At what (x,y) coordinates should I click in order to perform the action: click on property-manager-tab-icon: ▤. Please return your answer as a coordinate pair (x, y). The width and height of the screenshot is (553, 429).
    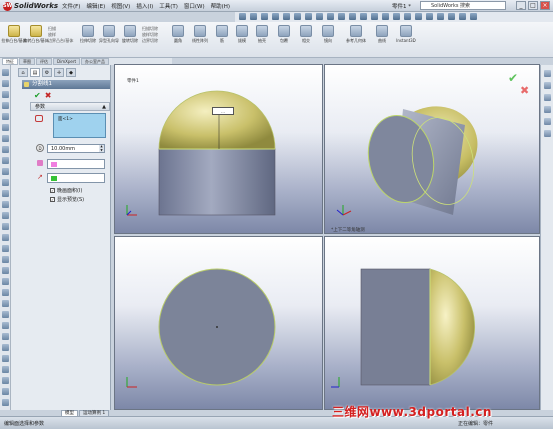
    Looking at the image, I should click on (35, 72).